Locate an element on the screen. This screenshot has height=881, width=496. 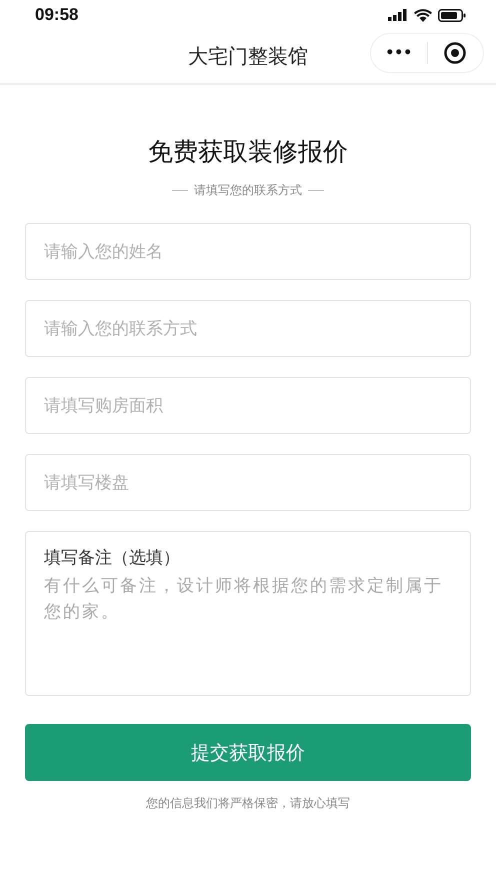
more-button: ••• is located at coordinates (398, 53).